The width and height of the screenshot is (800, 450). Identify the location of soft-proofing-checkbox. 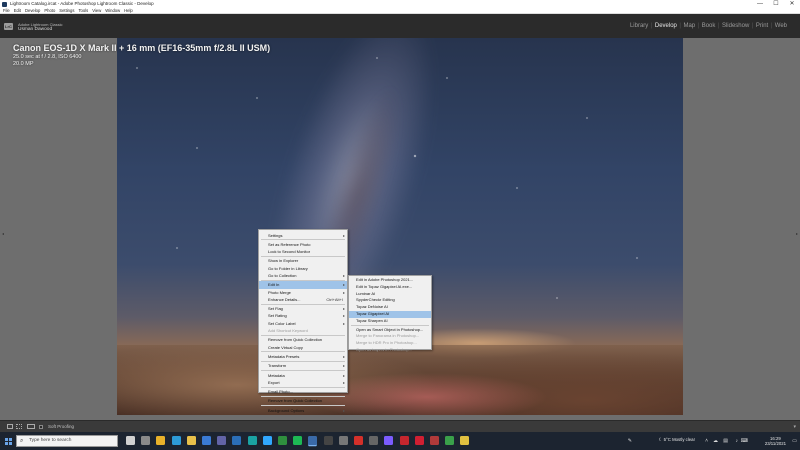
(41, 427).